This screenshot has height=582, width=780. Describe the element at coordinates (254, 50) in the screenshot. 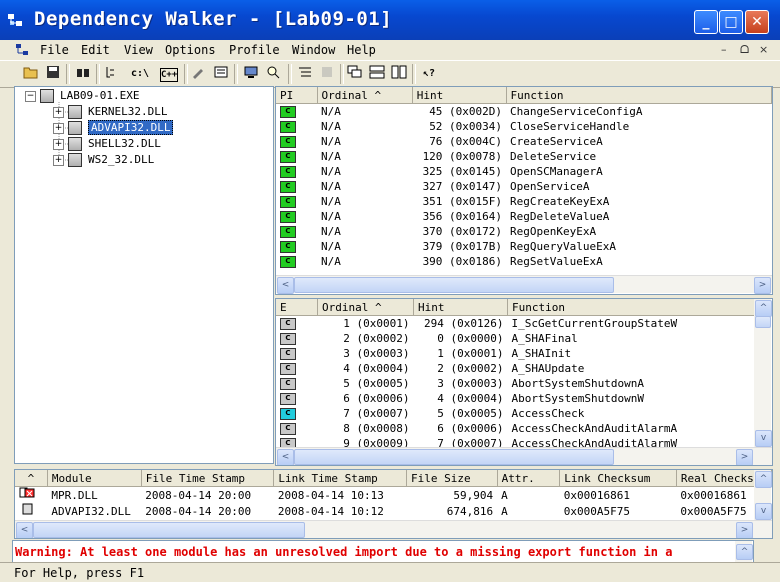

I see `menu-profile: Profile` at that location.